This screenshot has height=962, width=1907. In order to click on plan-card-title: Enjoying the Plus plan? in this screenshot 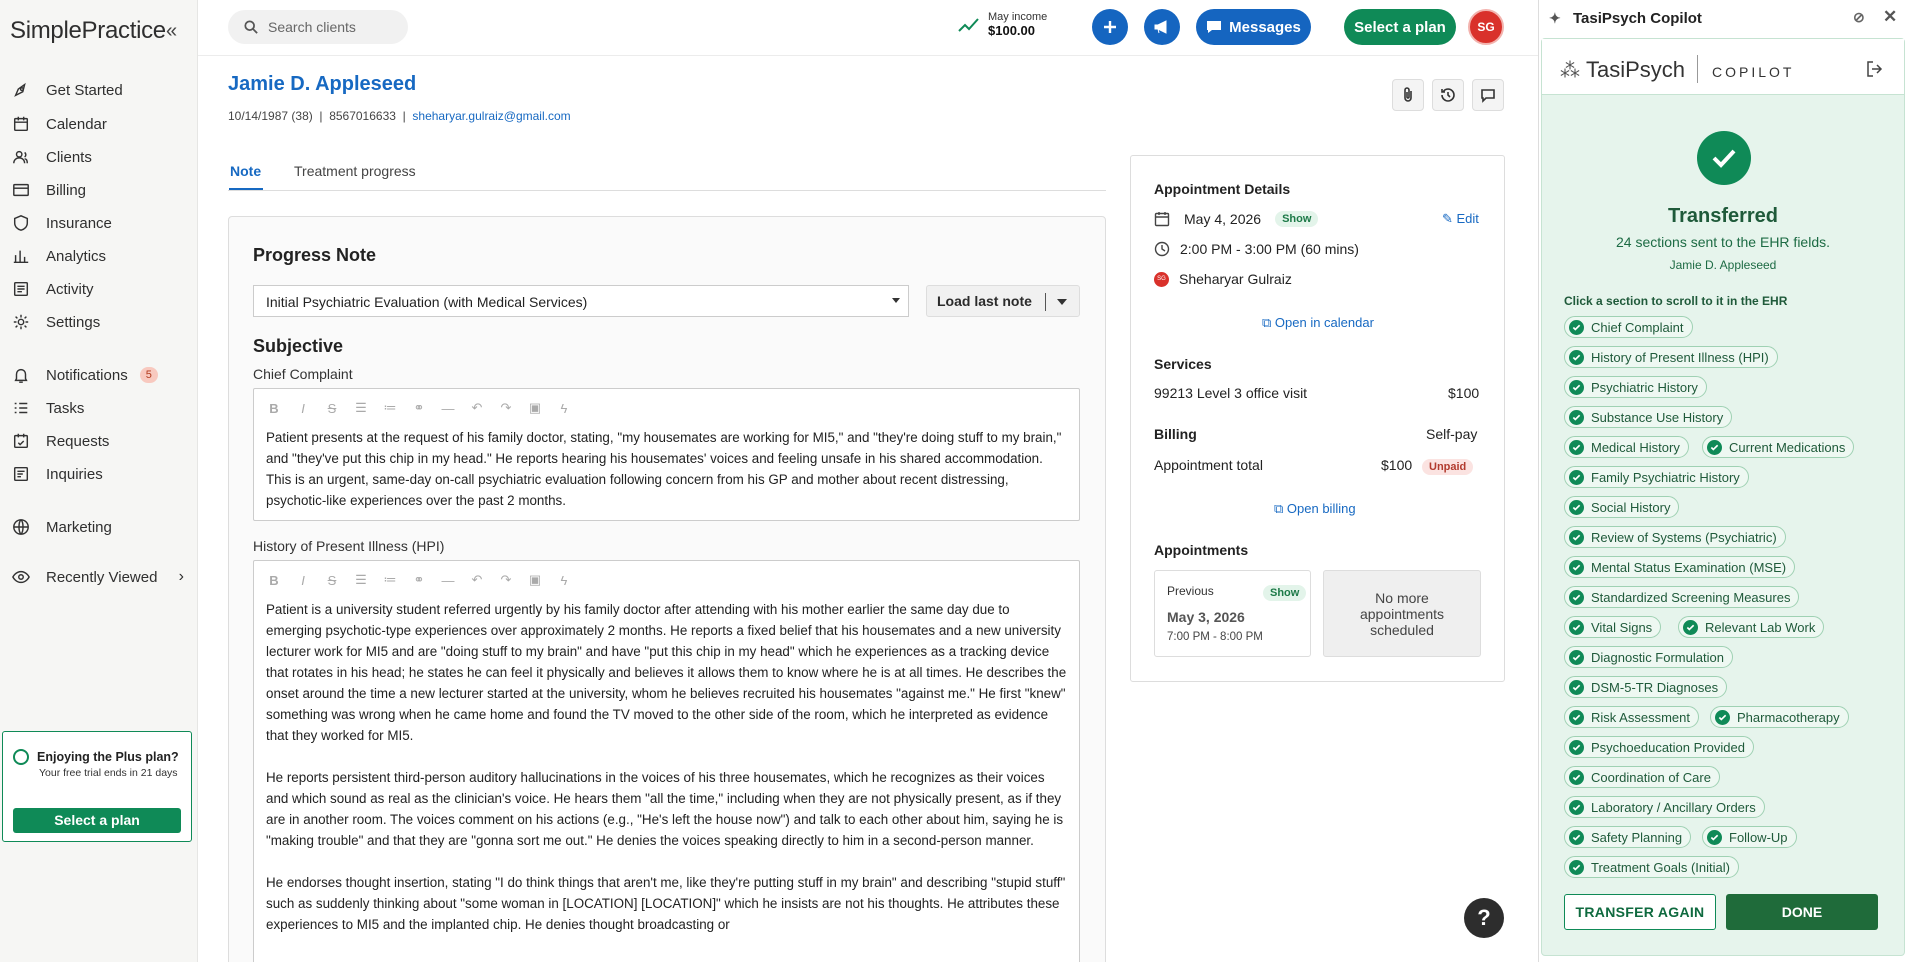, I will do `click(108, 757)`.